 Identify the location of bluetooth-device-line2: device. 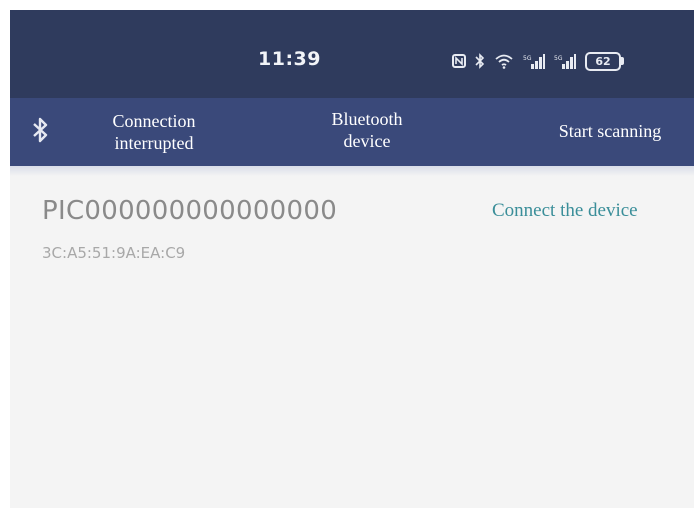
(367, 141).